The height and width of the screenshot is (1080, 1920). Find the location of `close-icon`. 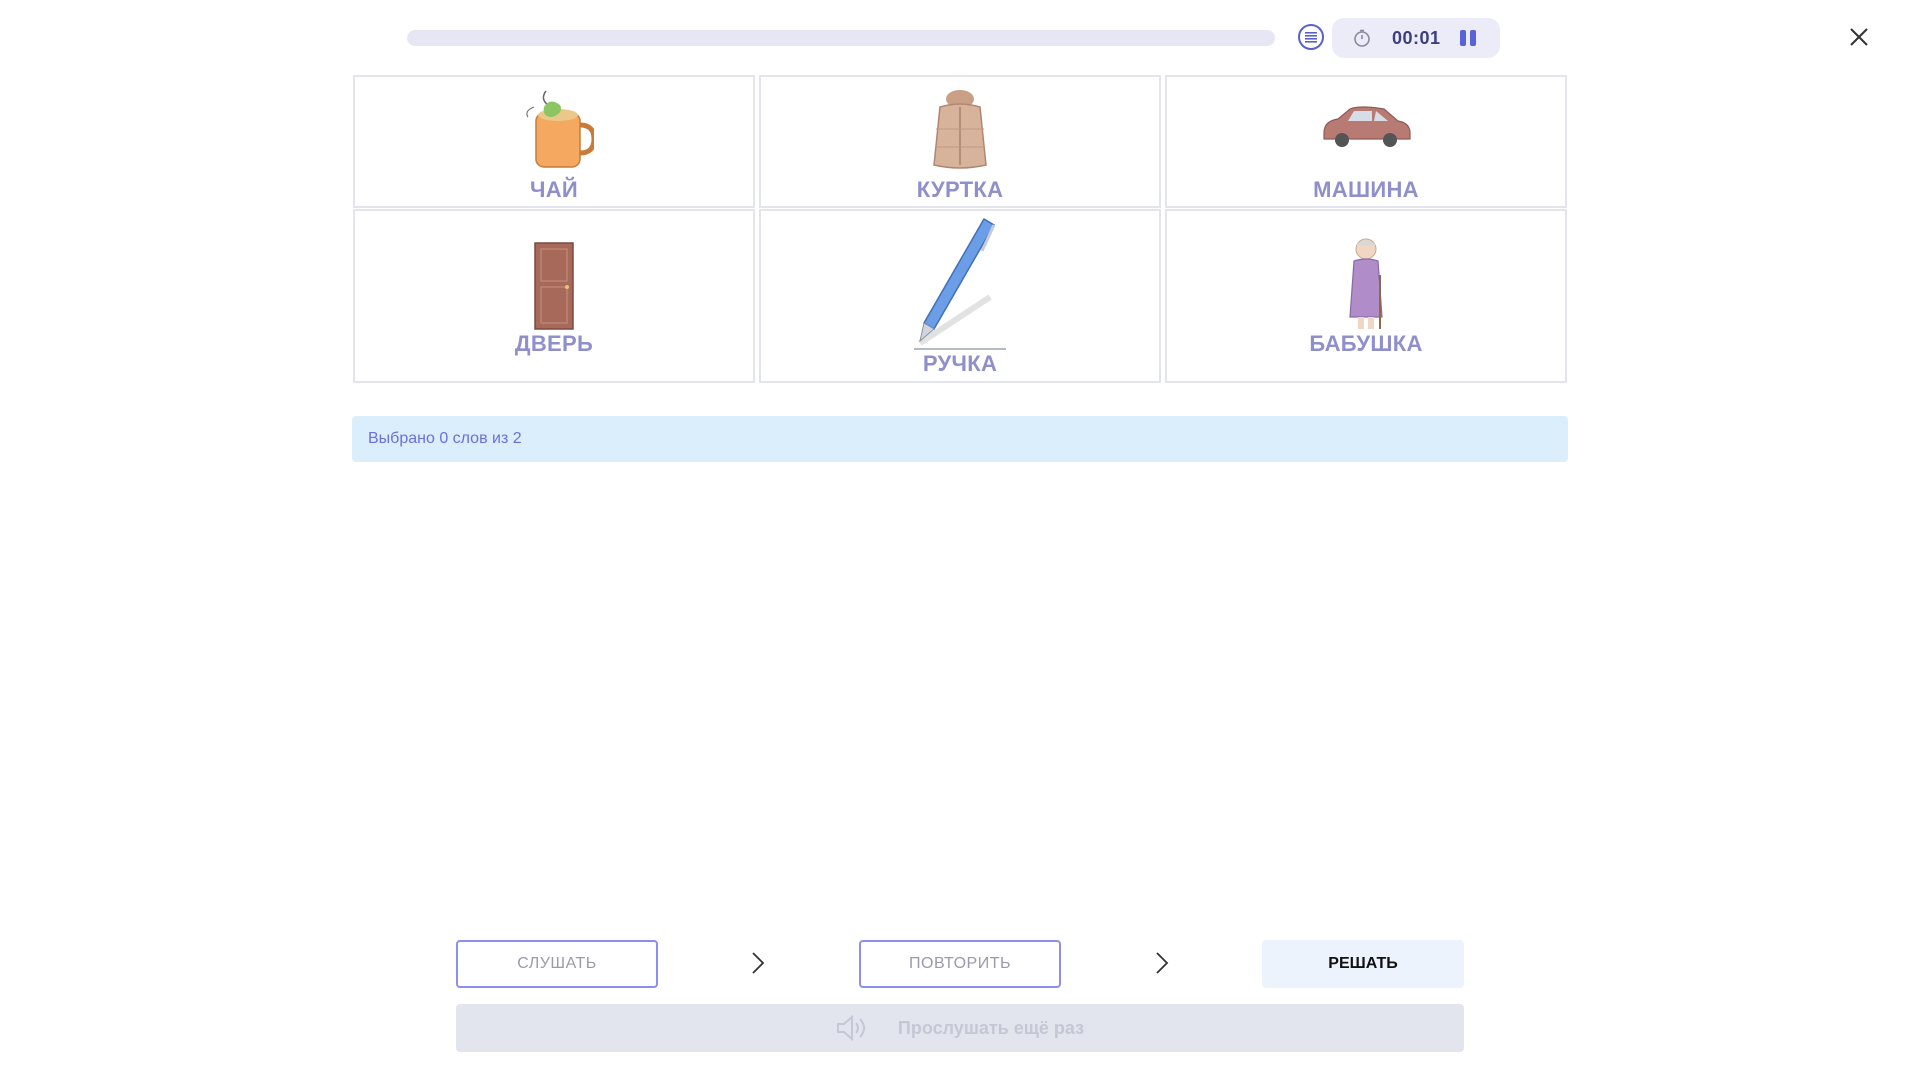

close-icon is located at coordinates (1859, 37).